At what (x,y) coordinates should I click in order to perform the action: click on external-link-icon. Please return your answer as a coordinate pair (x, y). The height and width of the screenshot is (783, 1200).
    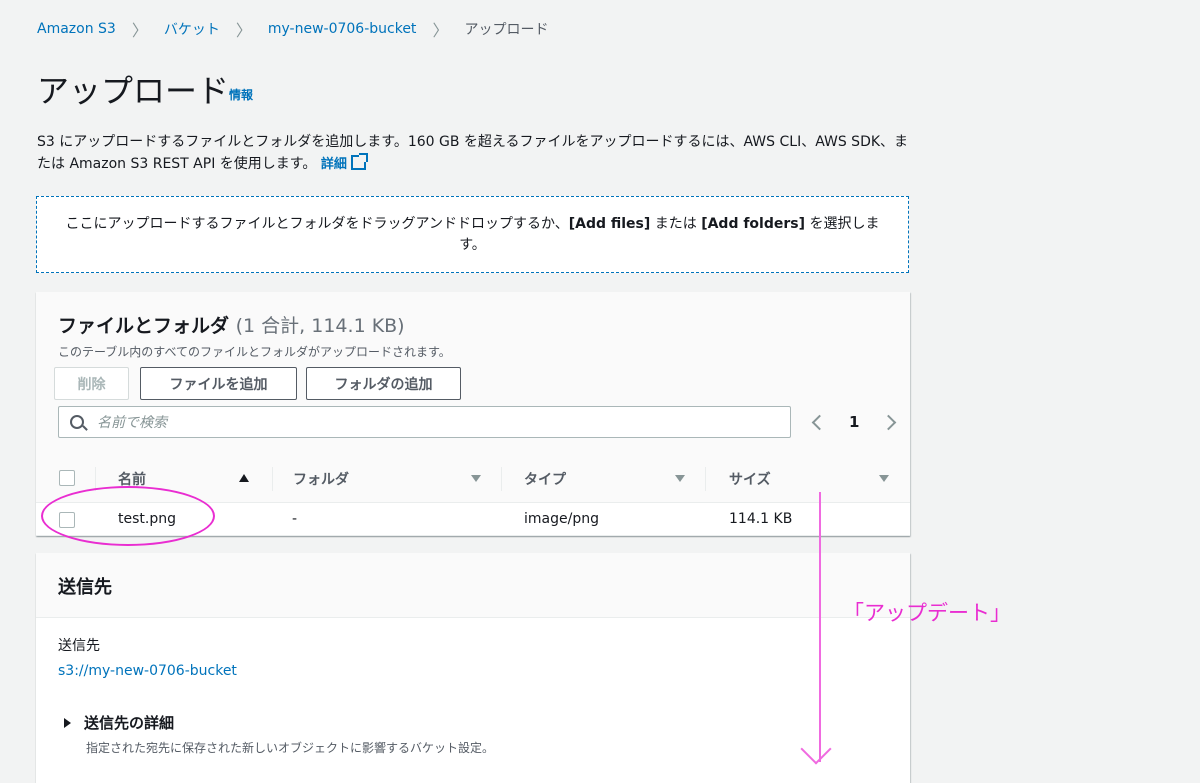
    Looking at the image, I should click on (359, 161).